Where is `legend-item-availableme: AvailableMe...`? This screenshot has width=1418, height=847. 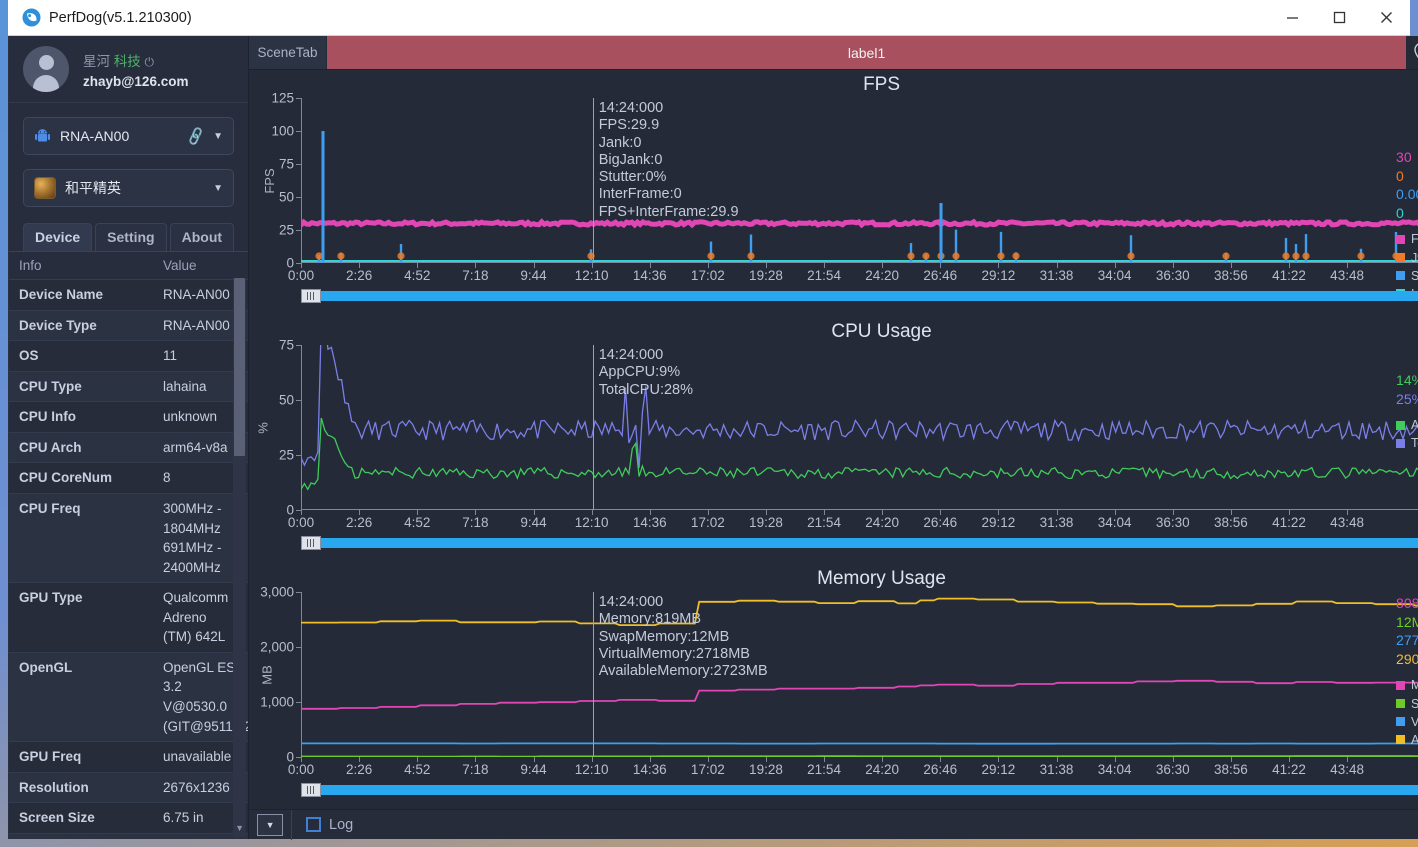 legend-item-availableme: AvailableMe... is located at coordinates (1407, 740).